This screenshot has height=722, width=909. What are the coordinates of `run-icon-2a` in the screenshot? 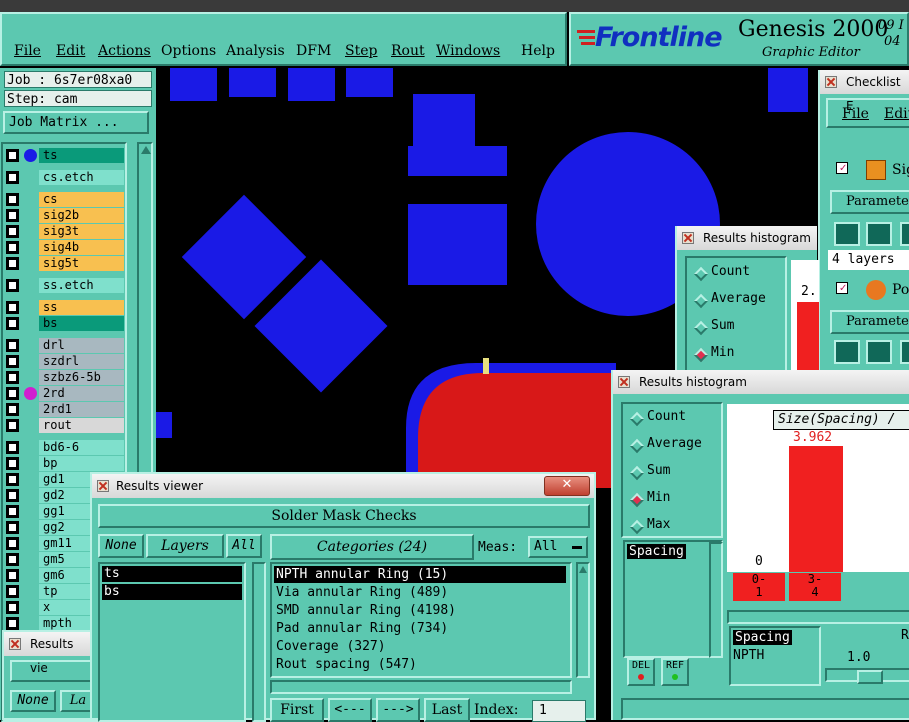 It's located at (847, 352).